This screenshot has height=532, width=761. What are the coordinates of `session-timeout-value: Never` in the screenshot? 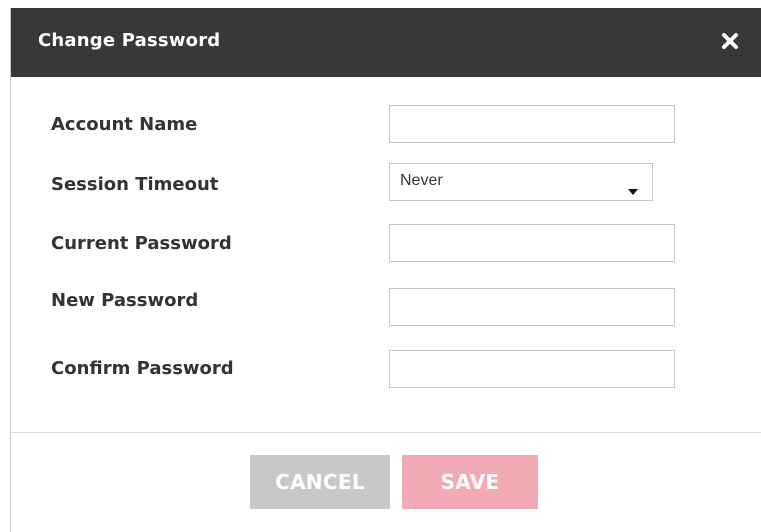 It's located at (421, 180).